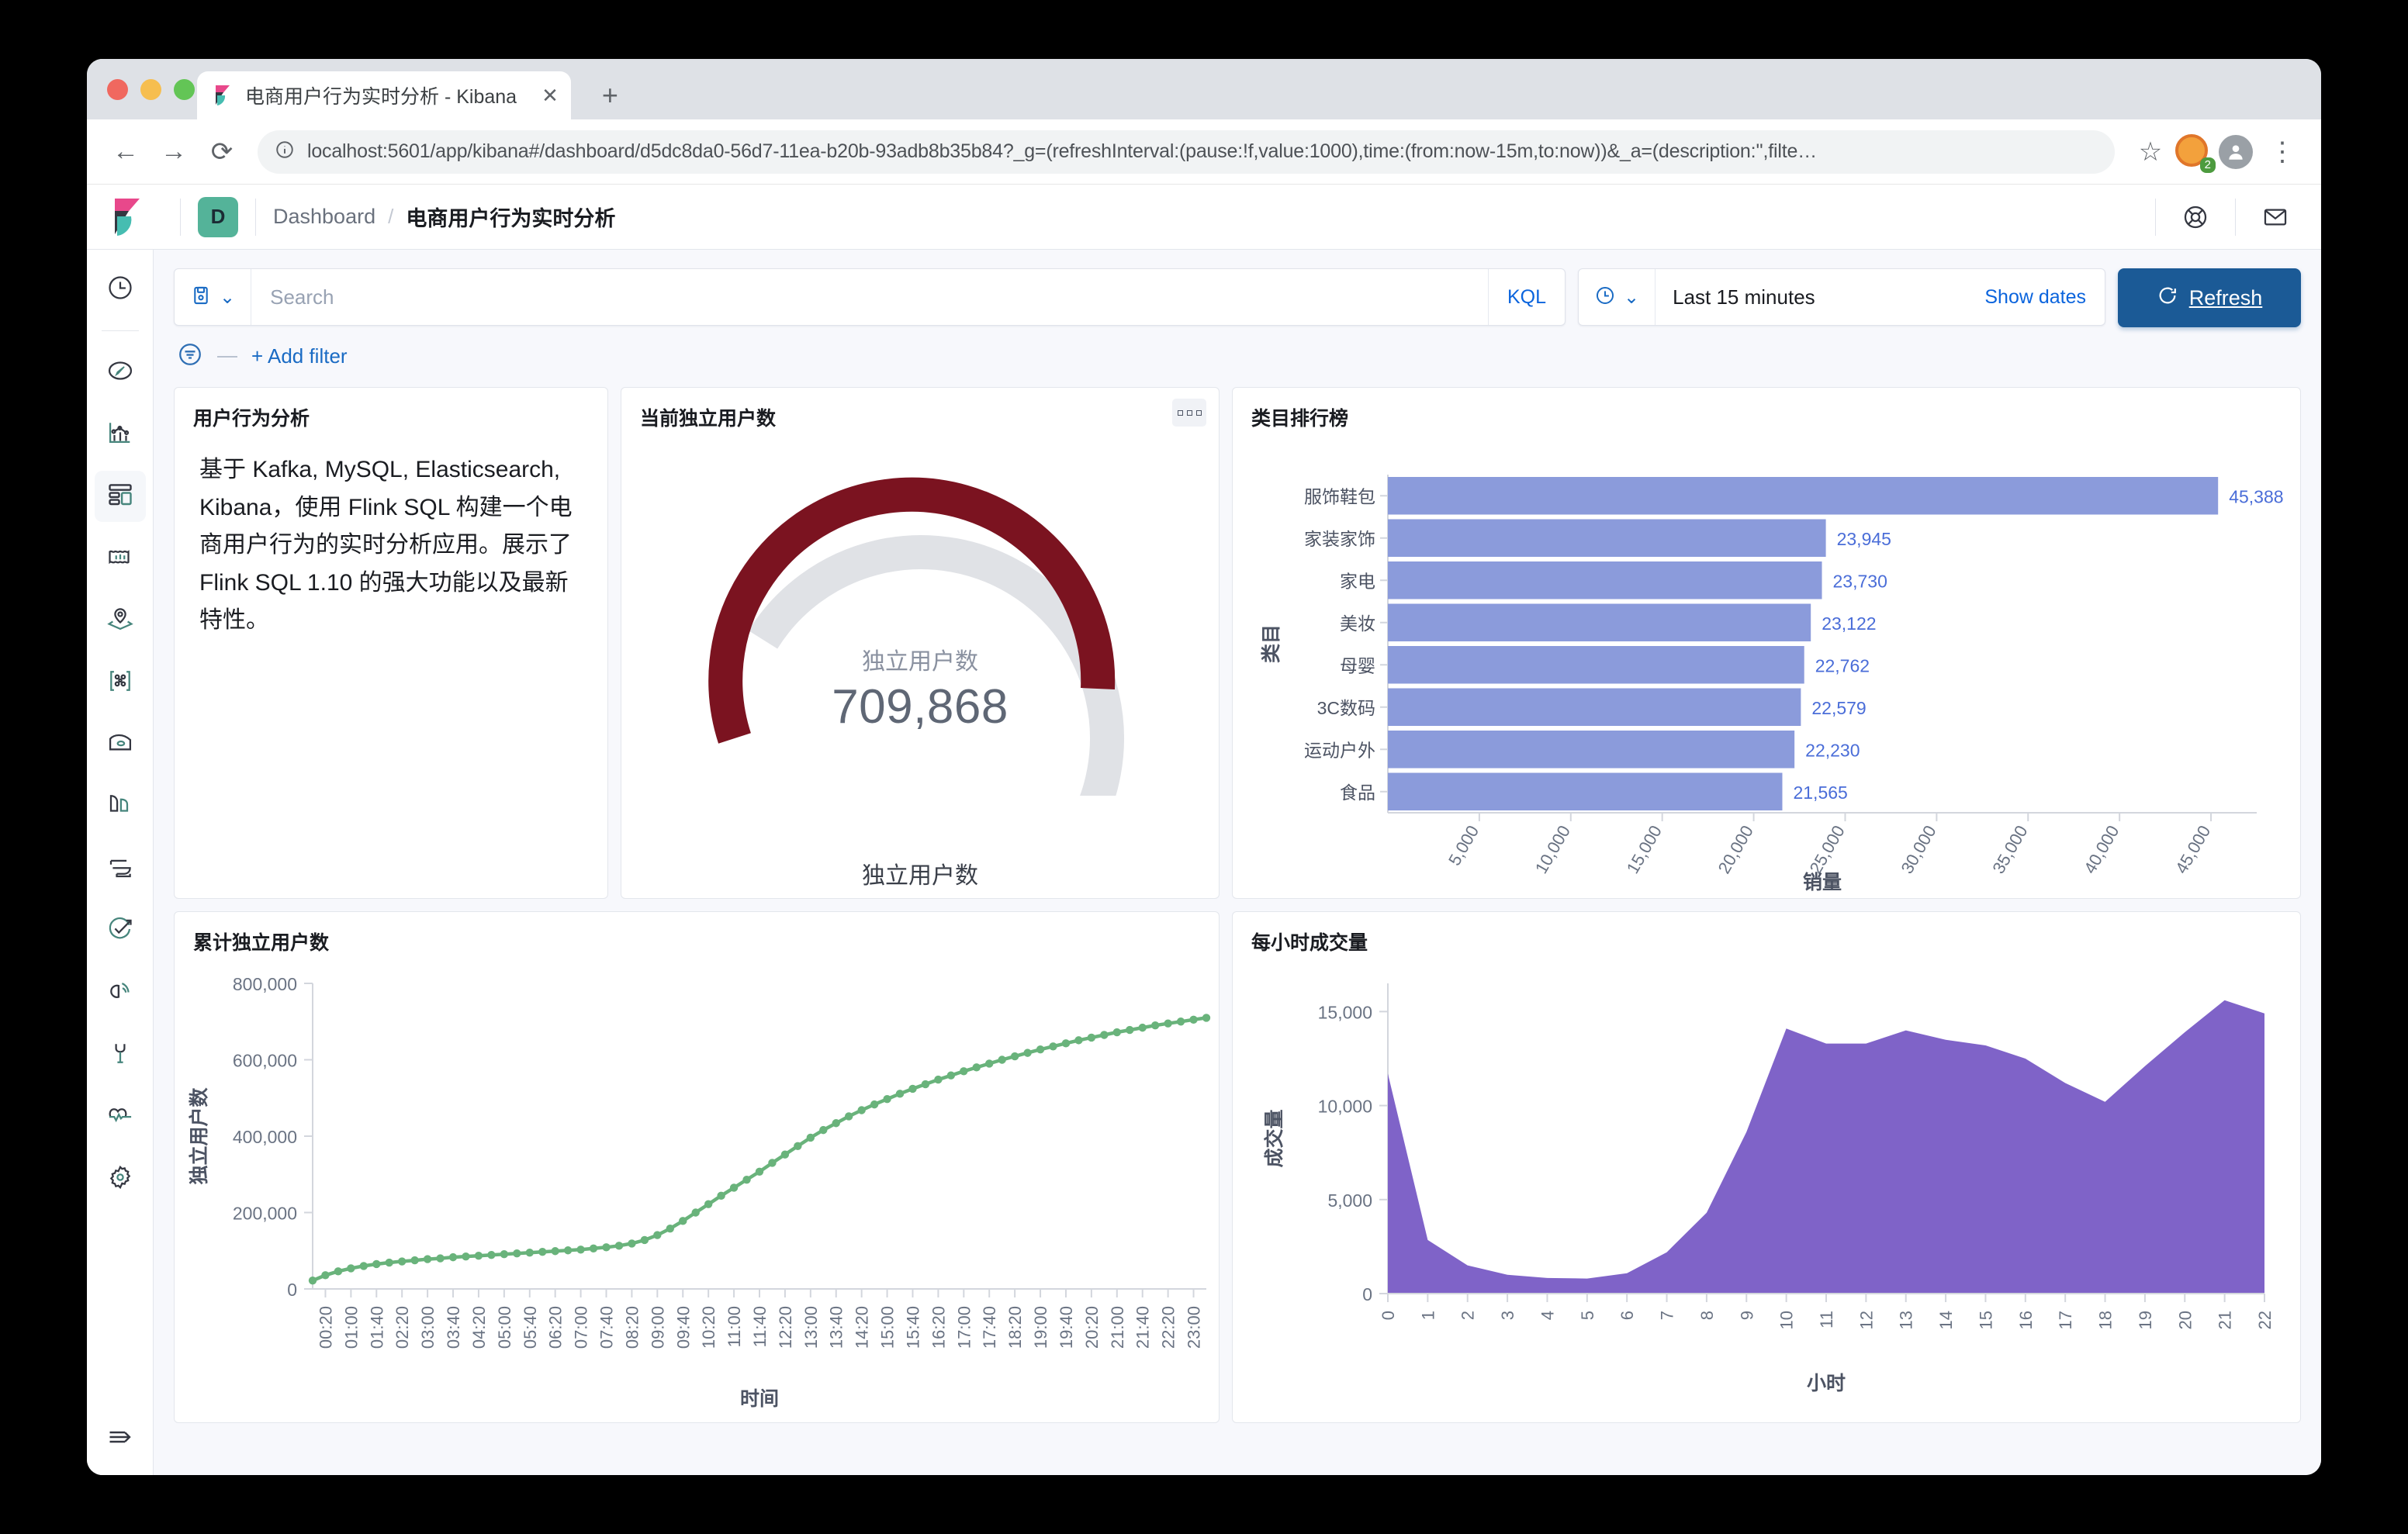 This screenshot has height=1534, width=2408. I want to click on svg-text: 10, so click(1787, 1320).